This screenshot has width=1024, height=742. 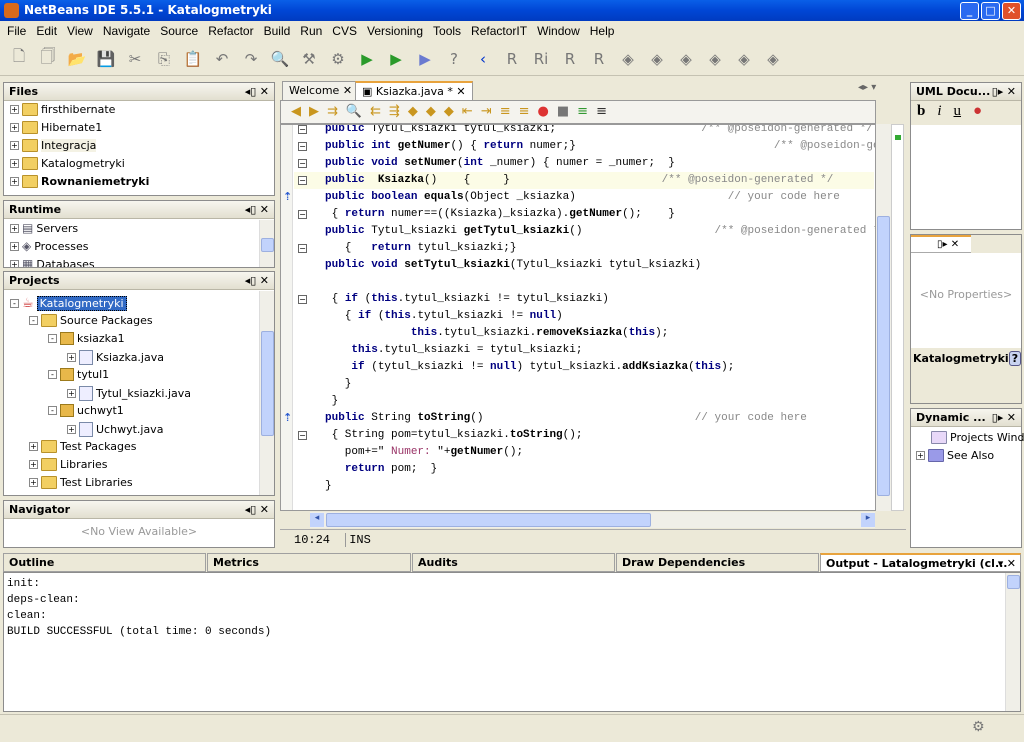 What do you see at coordinates (413, 112) in the screenshot?
I see `prev-bookmark-icon: ◆` at bounding box center [413, 112].